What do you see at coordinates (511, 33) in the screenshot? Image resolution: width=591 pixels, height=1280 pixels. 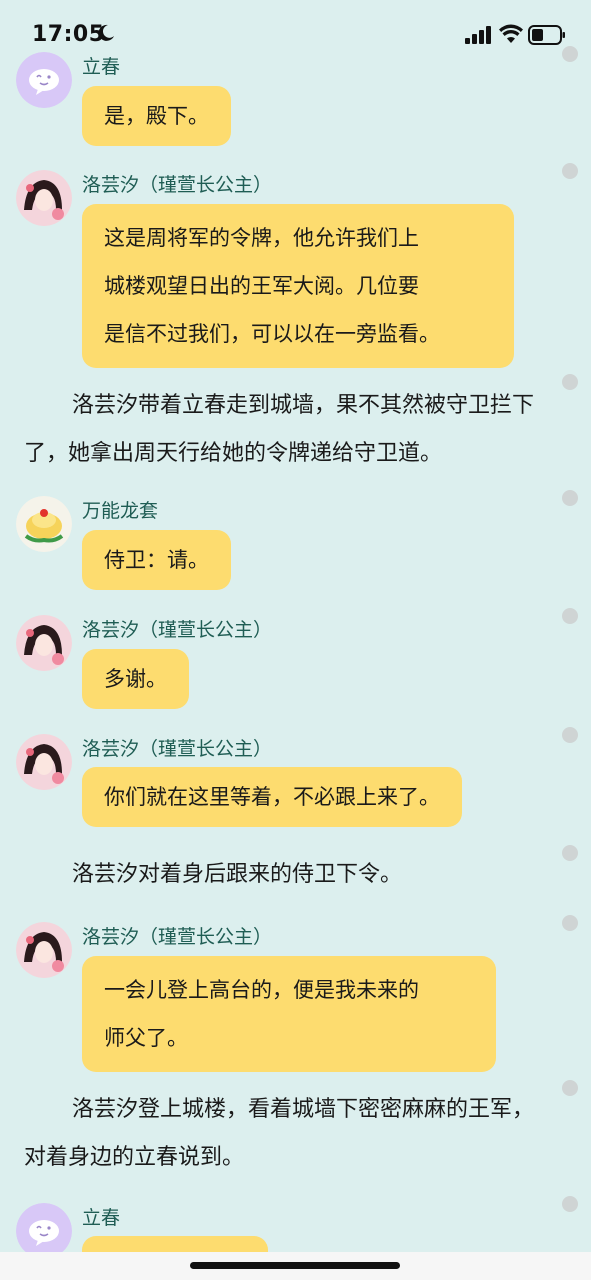 I see `wifi-icon` at bounding box center [511, 33].